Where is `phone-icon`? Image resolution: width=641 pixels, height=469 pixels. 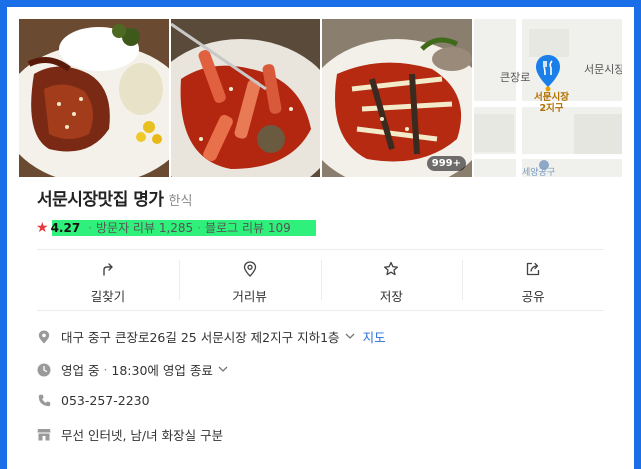
phone-icon is located at coordinates (44, 401).